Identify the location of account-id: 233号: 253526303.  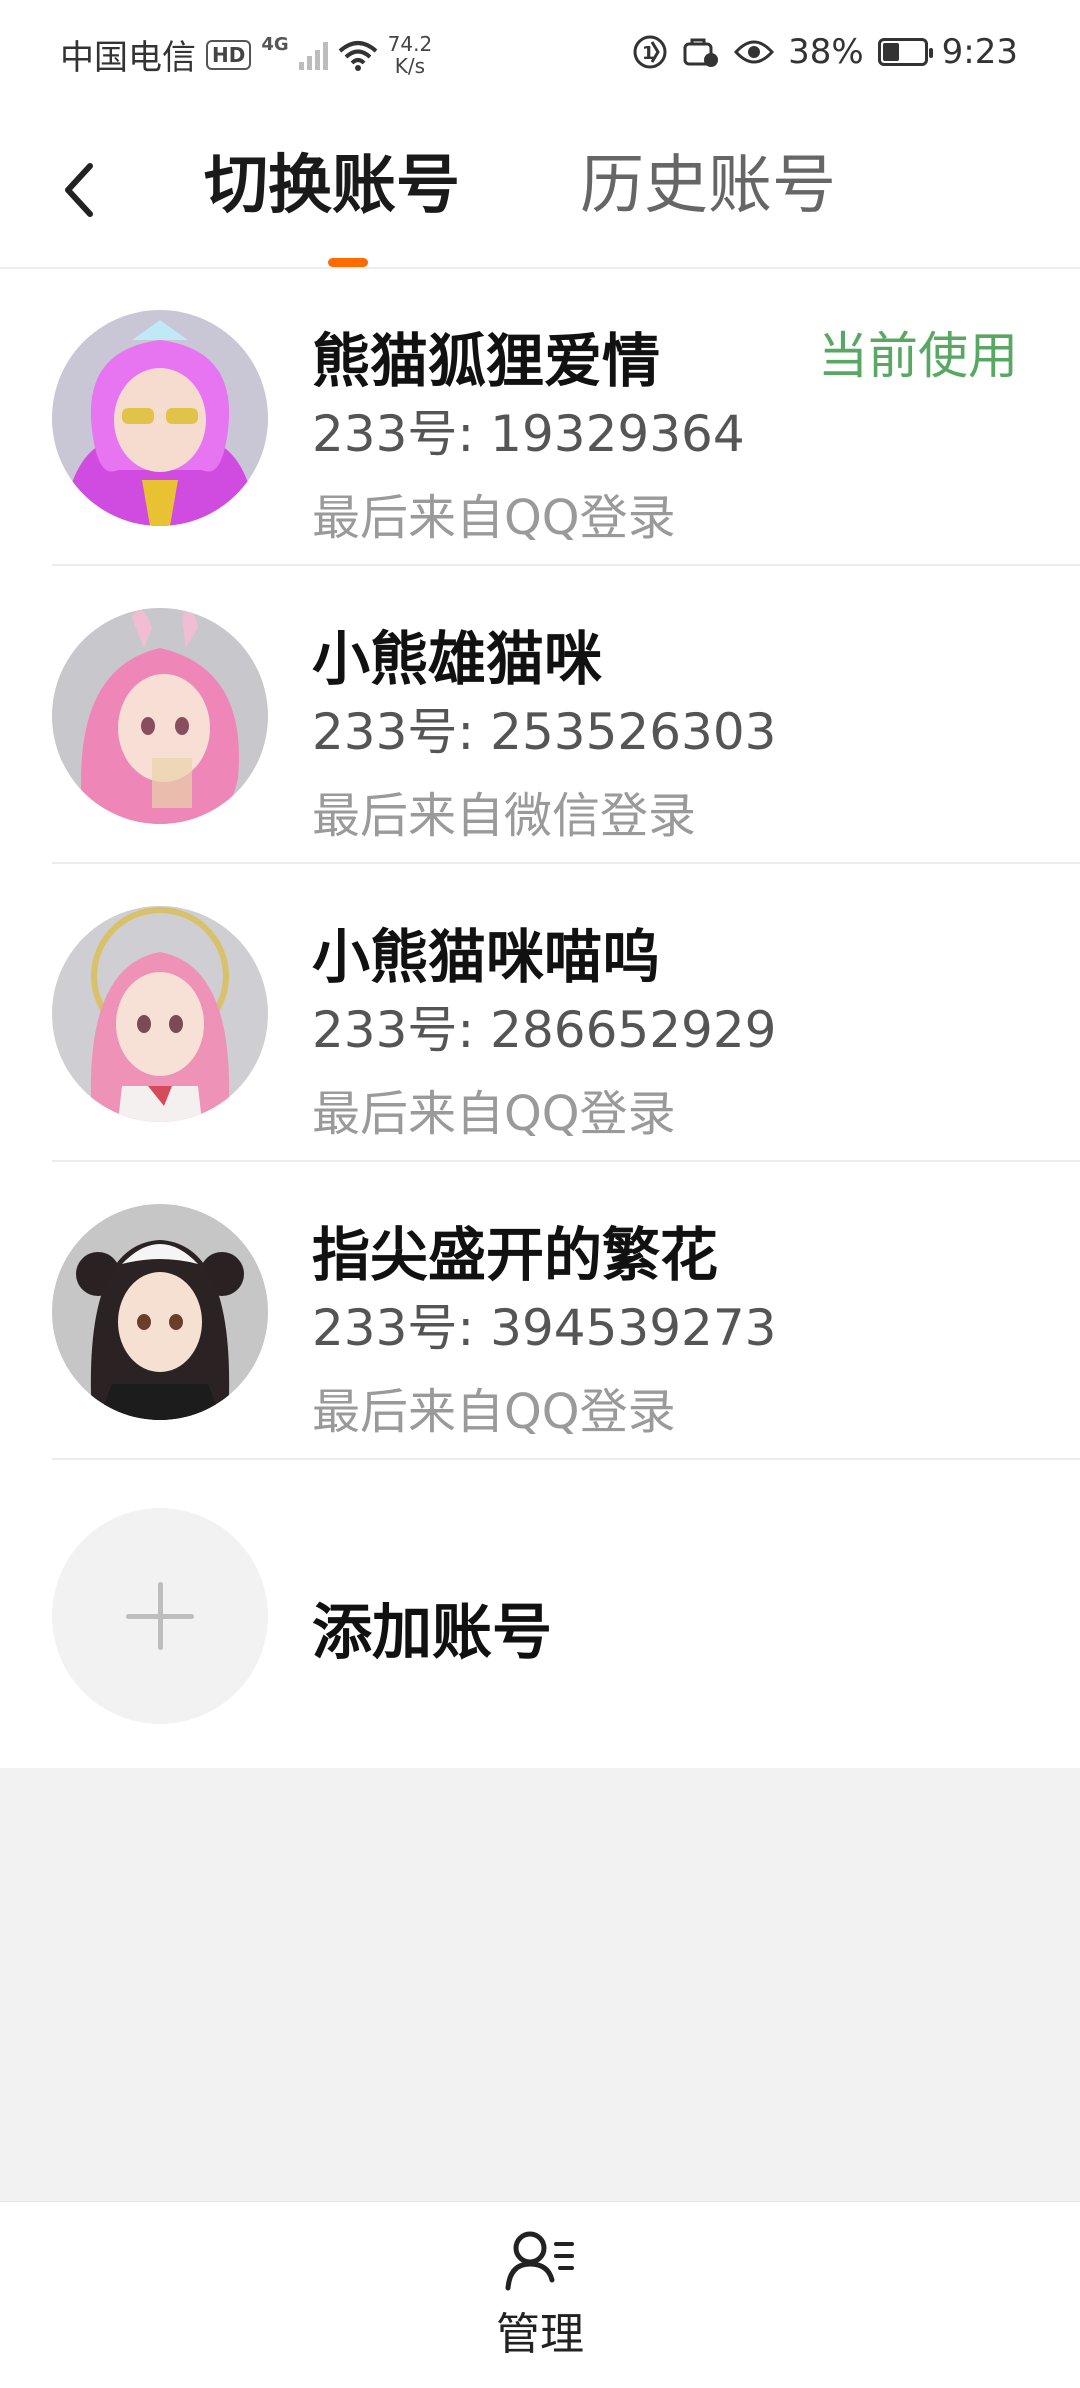
(544, 732).